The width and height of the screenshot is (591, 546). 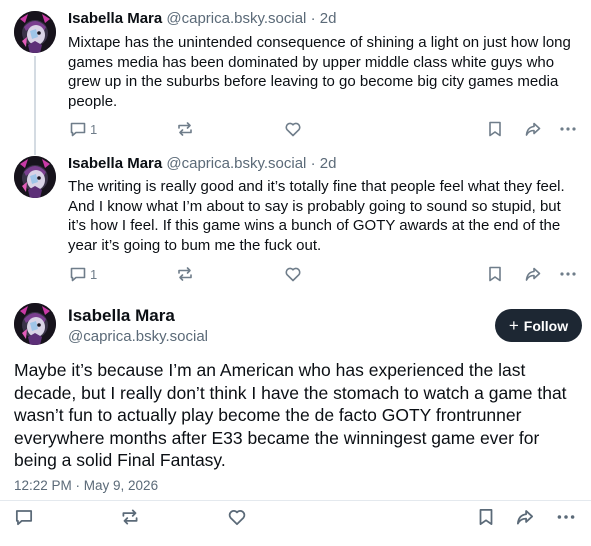 I want to click on follow-button: + Follow, so click(x=538, y=325).